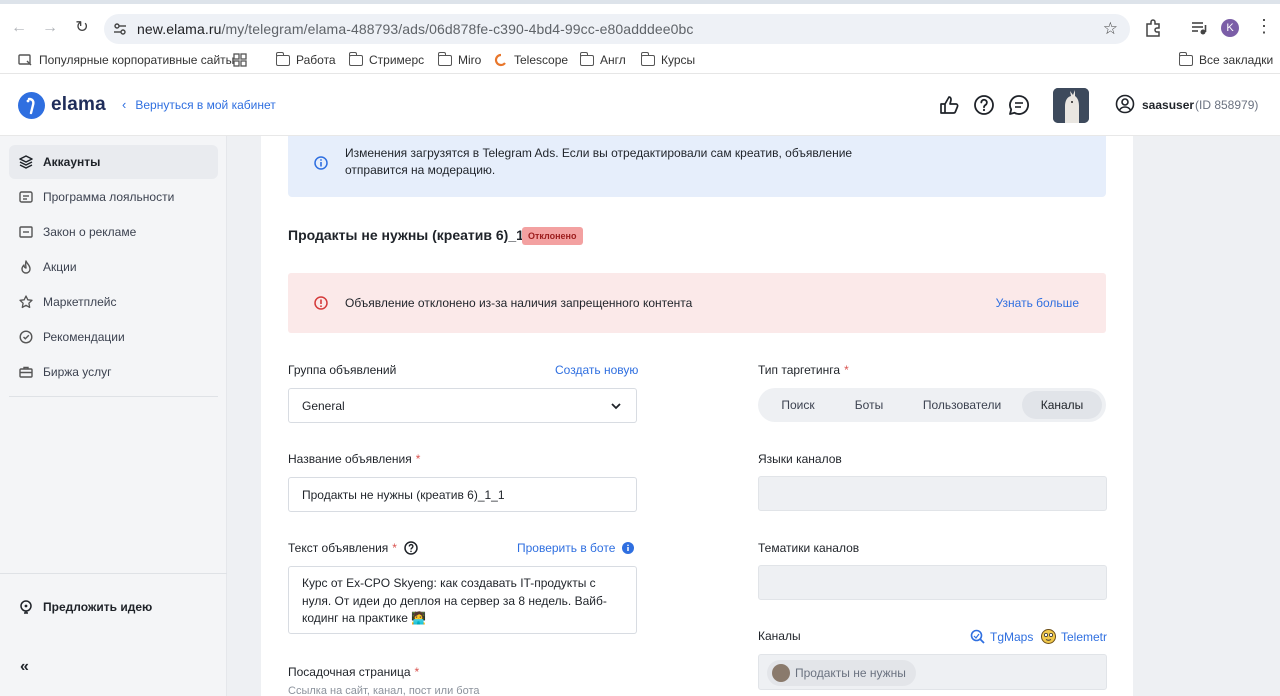 The width and height of the screenshot is (1280, 696). I want to click on ad-name-label: Название объявления *, so click(354, 459).